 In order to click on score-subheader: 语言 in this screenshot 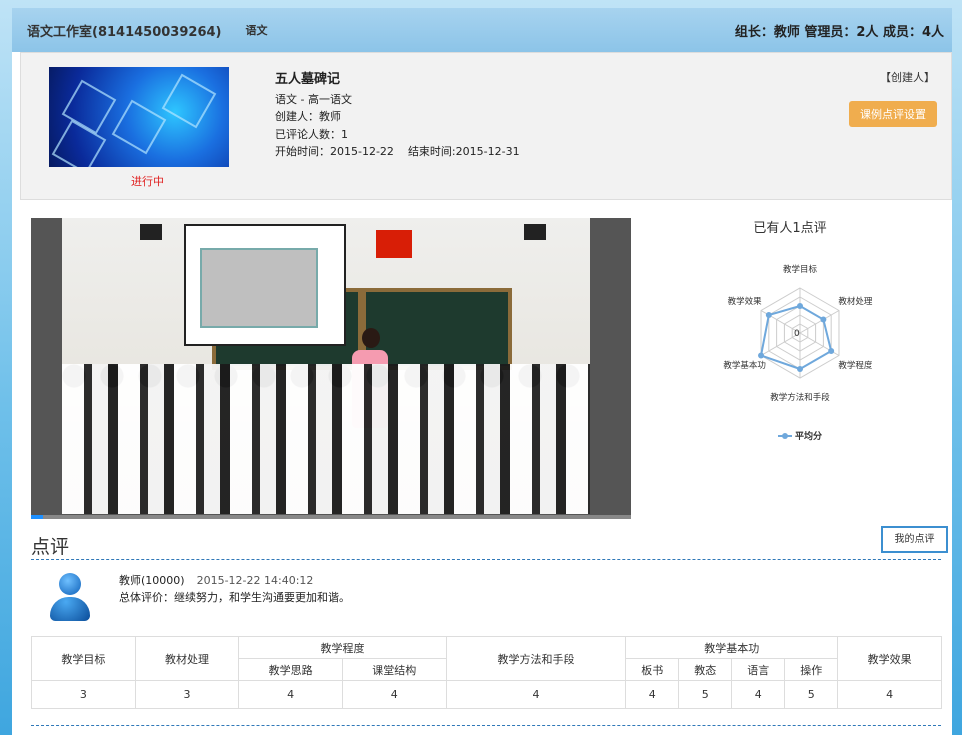, I will do `click(758, 669)`.